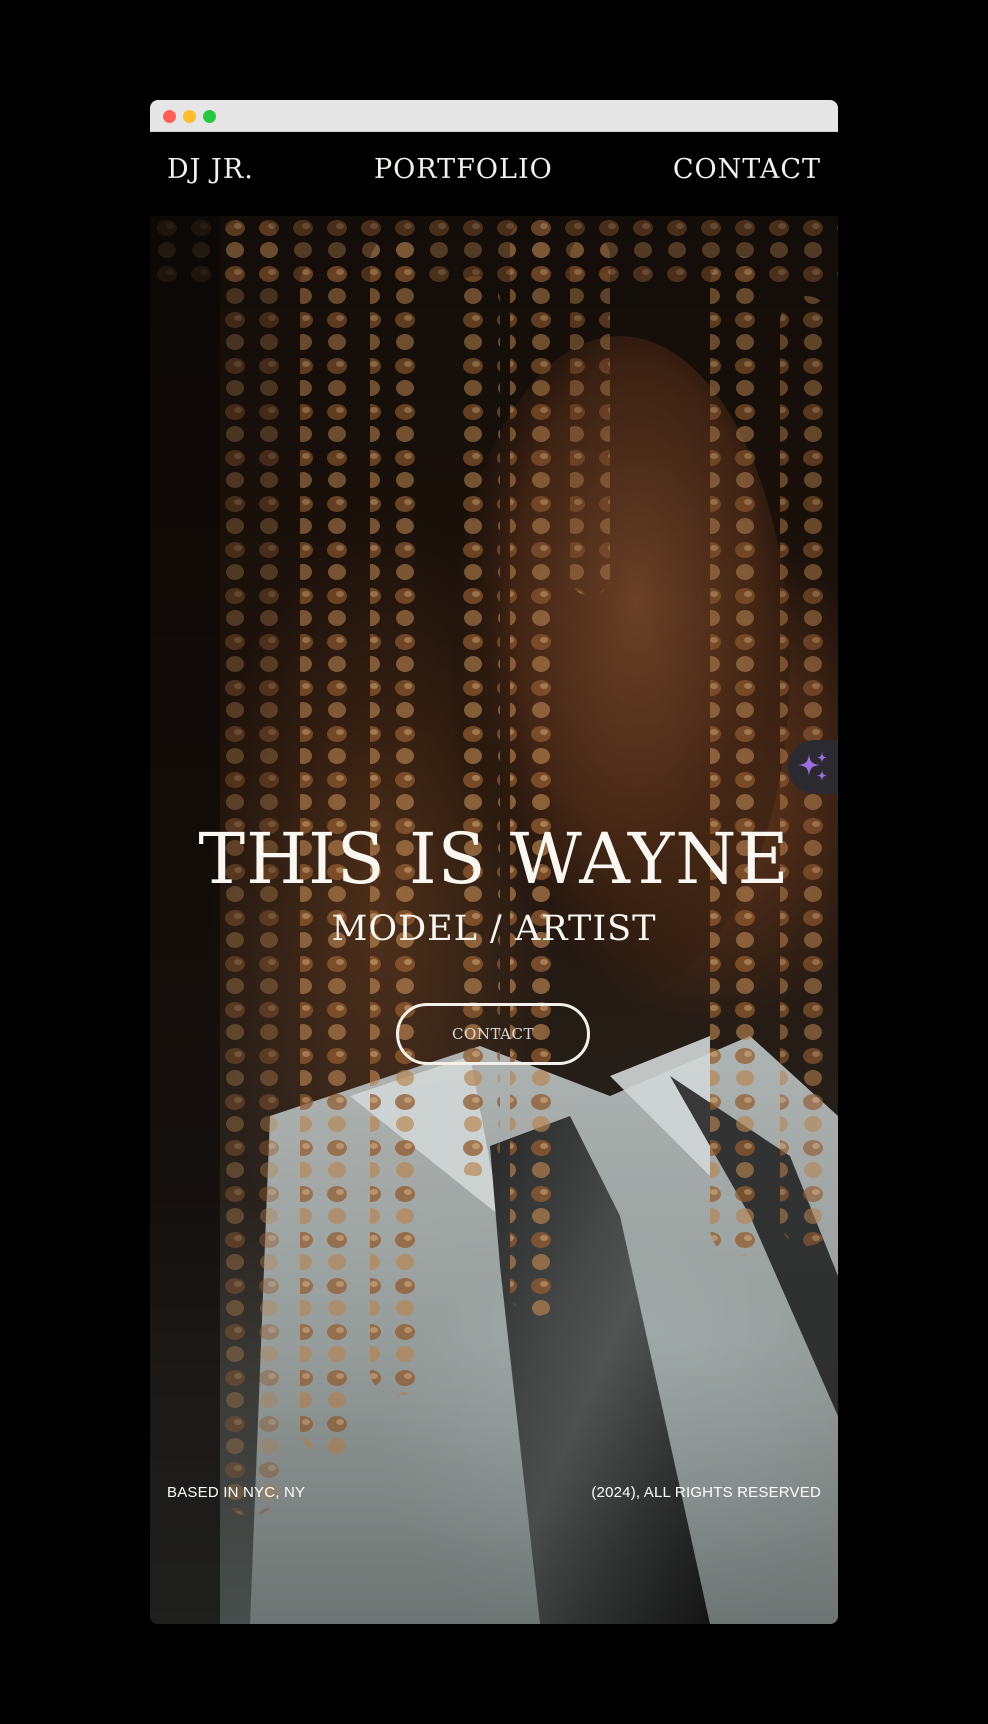 The width and height of the screenshot is (988, 1724). Describe the element at coordinates (189, 116) in the screenshot. I see `minimize-window-button` at that location.